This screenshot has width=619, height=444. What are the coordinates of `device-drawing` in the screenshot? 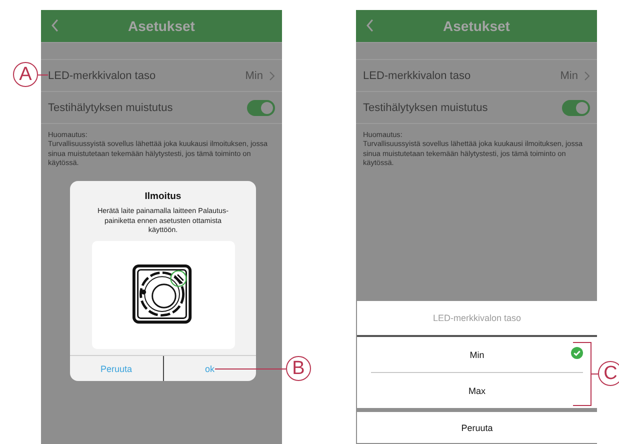 It's located at (163, 295).